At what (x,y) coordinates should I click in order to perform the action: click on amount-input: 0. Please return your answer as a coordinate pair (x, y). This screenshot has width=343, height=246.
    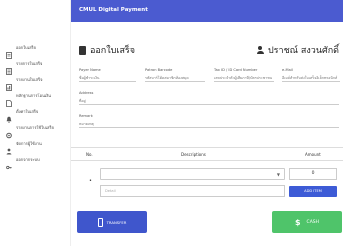
    Looking at the image, I should click on (313, 174).